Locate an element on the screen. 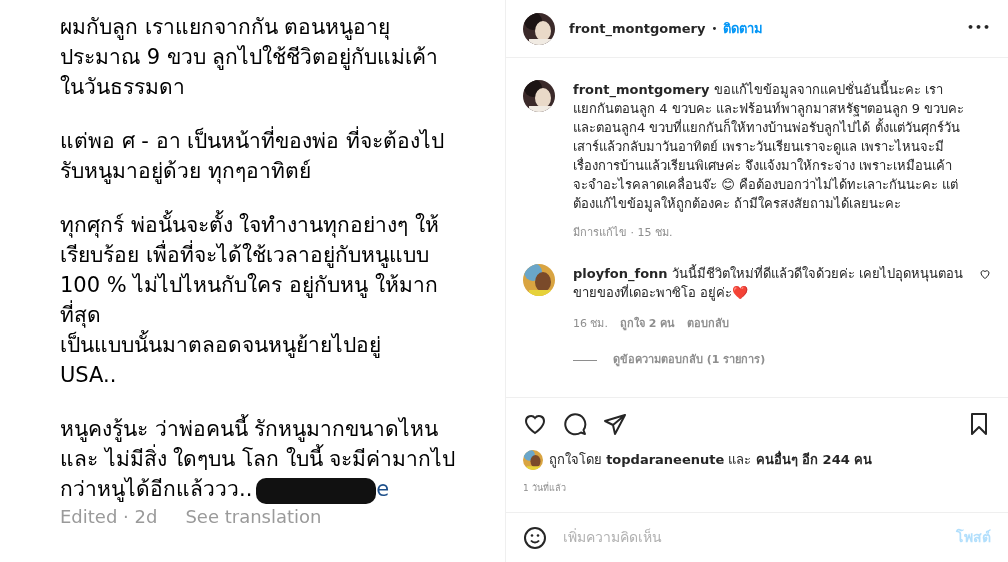 The width and height of the screenshot is (1008, 562). view-replies-button: ดูข้อความตอบกลับ (1 รายการ) is located at coordinates (689, 360).